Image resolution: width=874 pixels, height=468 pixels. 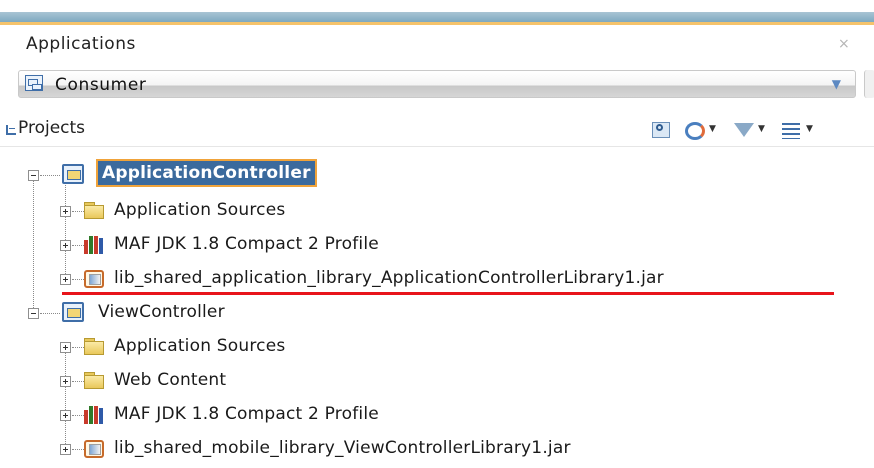 I want to click on application-icon, so click(x=34, y=83).